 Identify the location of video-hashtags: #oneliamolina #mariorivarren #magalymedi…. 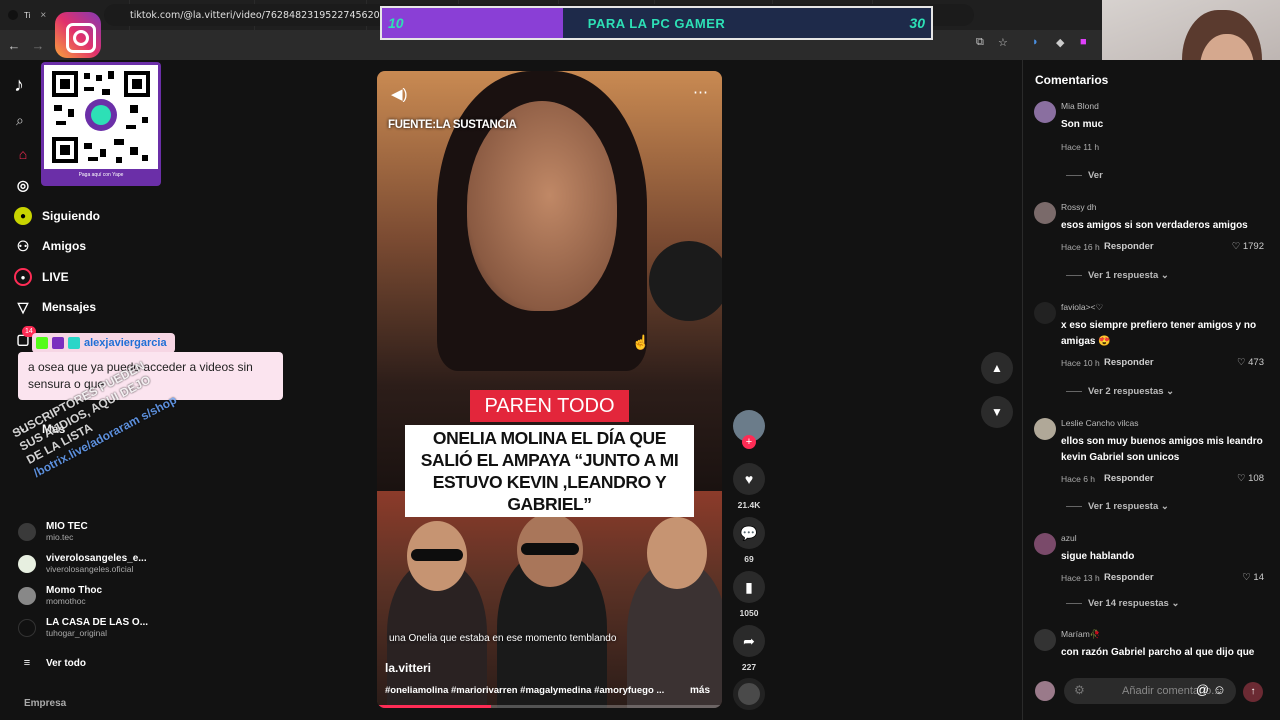
(530, 690).